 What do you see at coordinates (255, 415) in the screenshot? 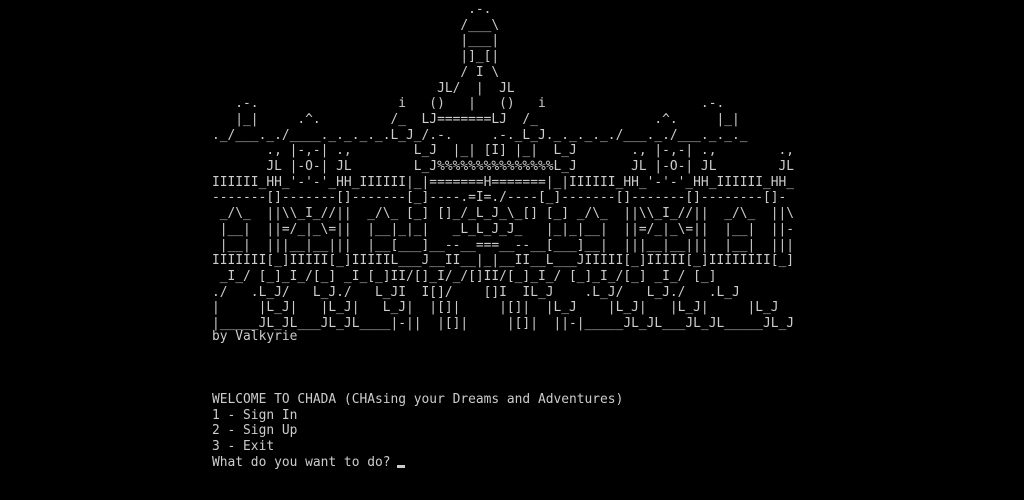
I see `menu-option-sign-in: 1 - Sign In` at bounding box center [255, 415].